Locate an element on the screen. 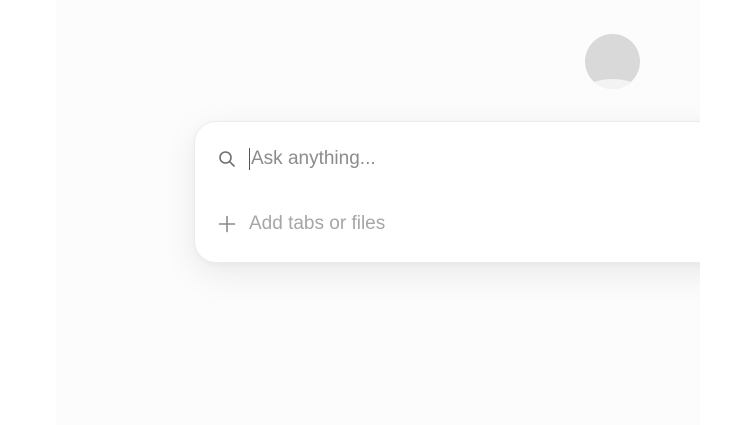 Image resolution: width=756 pixels, height=425 pixels. add-tabs-or-files-button: Add tabs or files is located at coordinates (301, 224).